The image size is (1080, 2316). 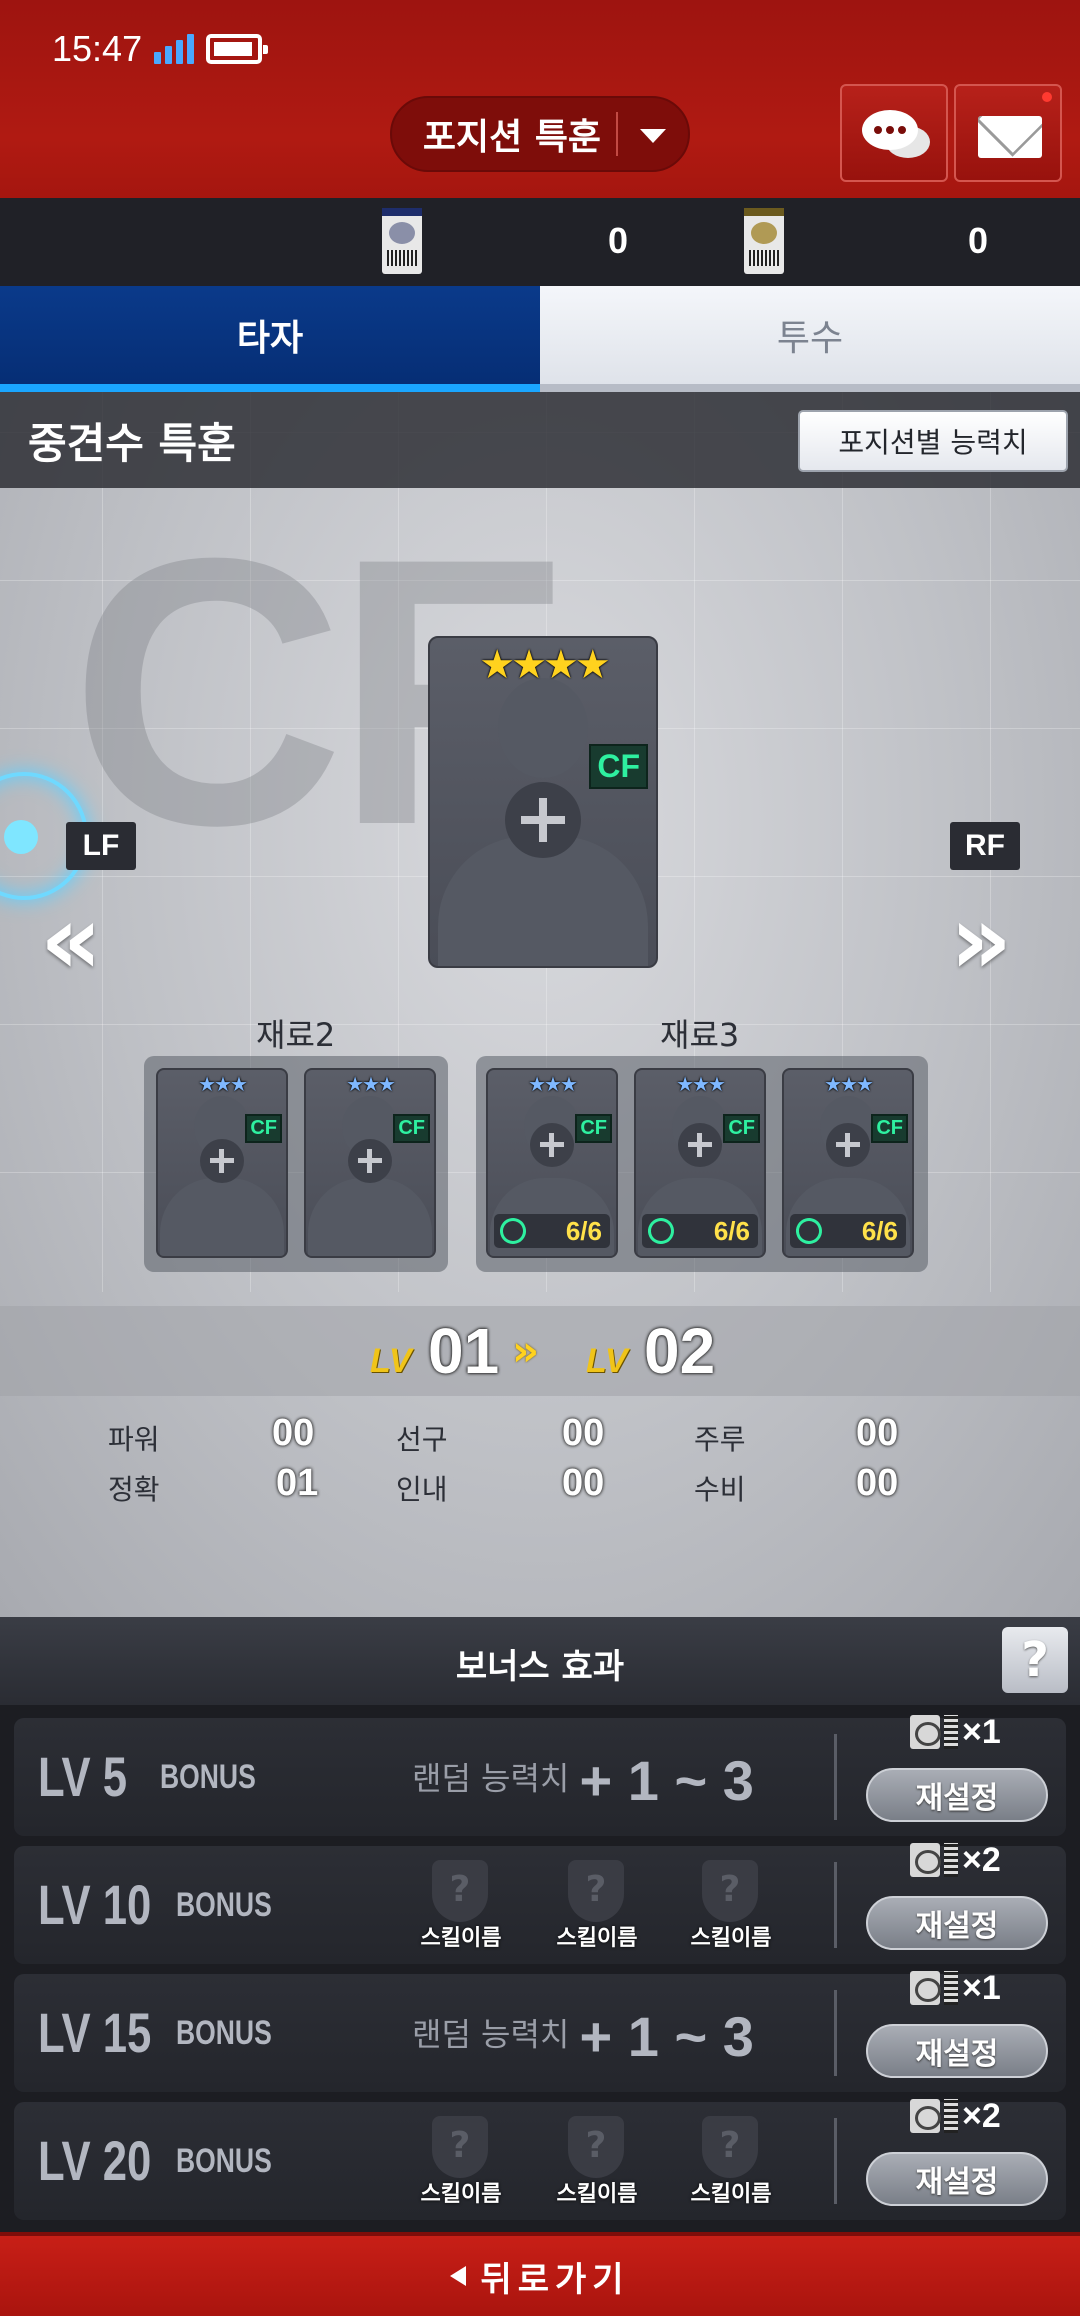 What do you see at coordinates (955, 2116) in the screenshot?
I see `reset-cost: ×2` at bounding box center [955, 2116].